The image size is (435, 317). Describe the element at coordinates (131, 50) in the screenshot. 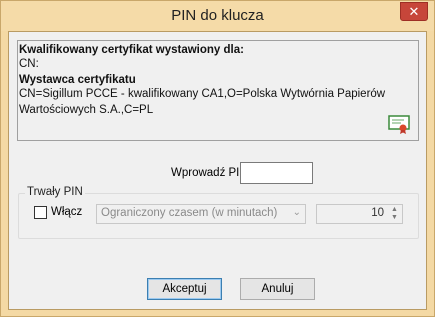

I see `certificate-heading: Kwalifikowany certyfikat wystawiony dla:` at that location.